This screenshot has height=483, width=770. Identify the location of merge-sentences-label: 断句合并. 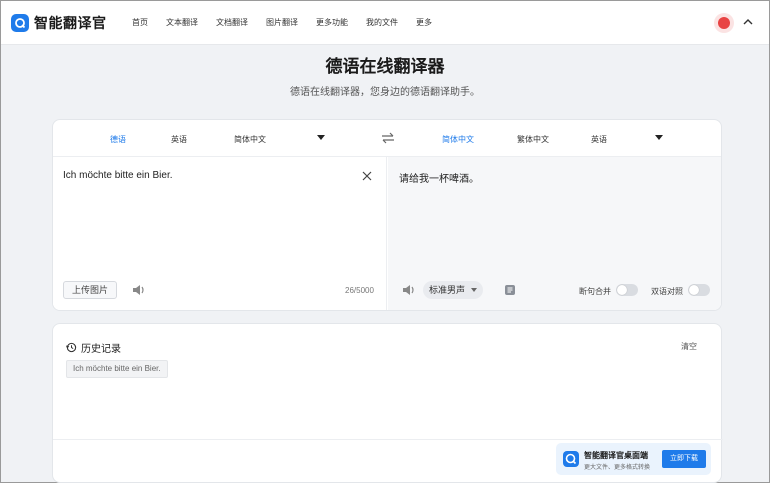
(595, 291).